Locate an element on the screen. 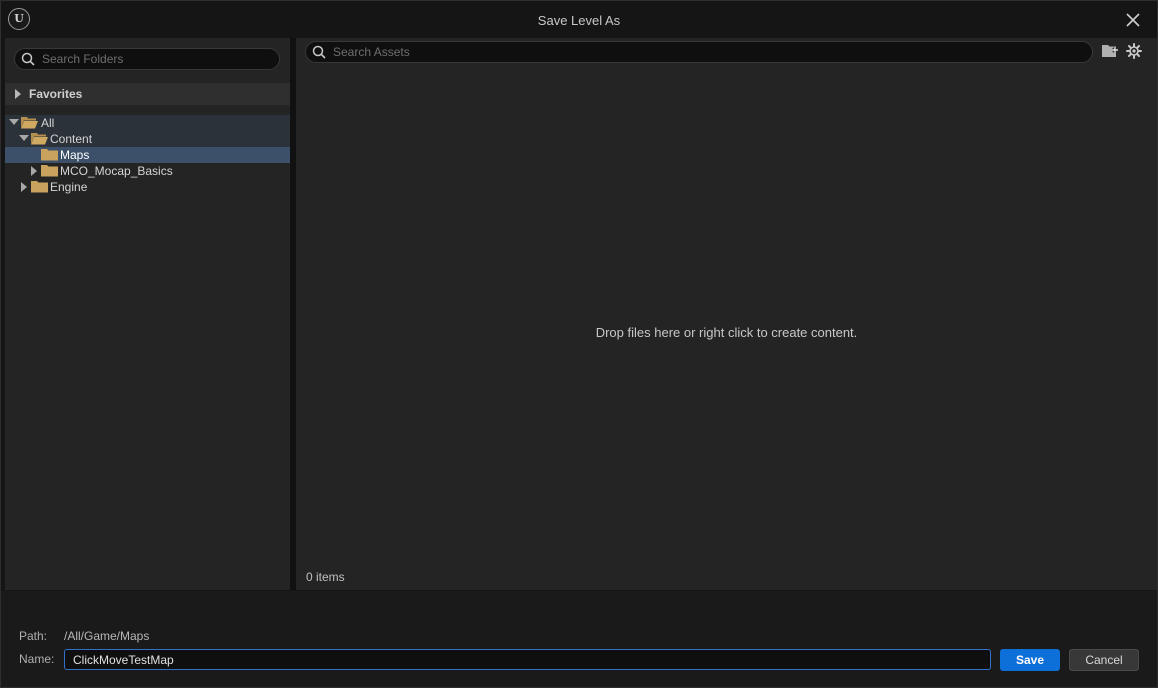 Image resolution: width=1158 pixels, height=688 pixels. title-bar: U Save Level As is located at coordinates (579, 19).